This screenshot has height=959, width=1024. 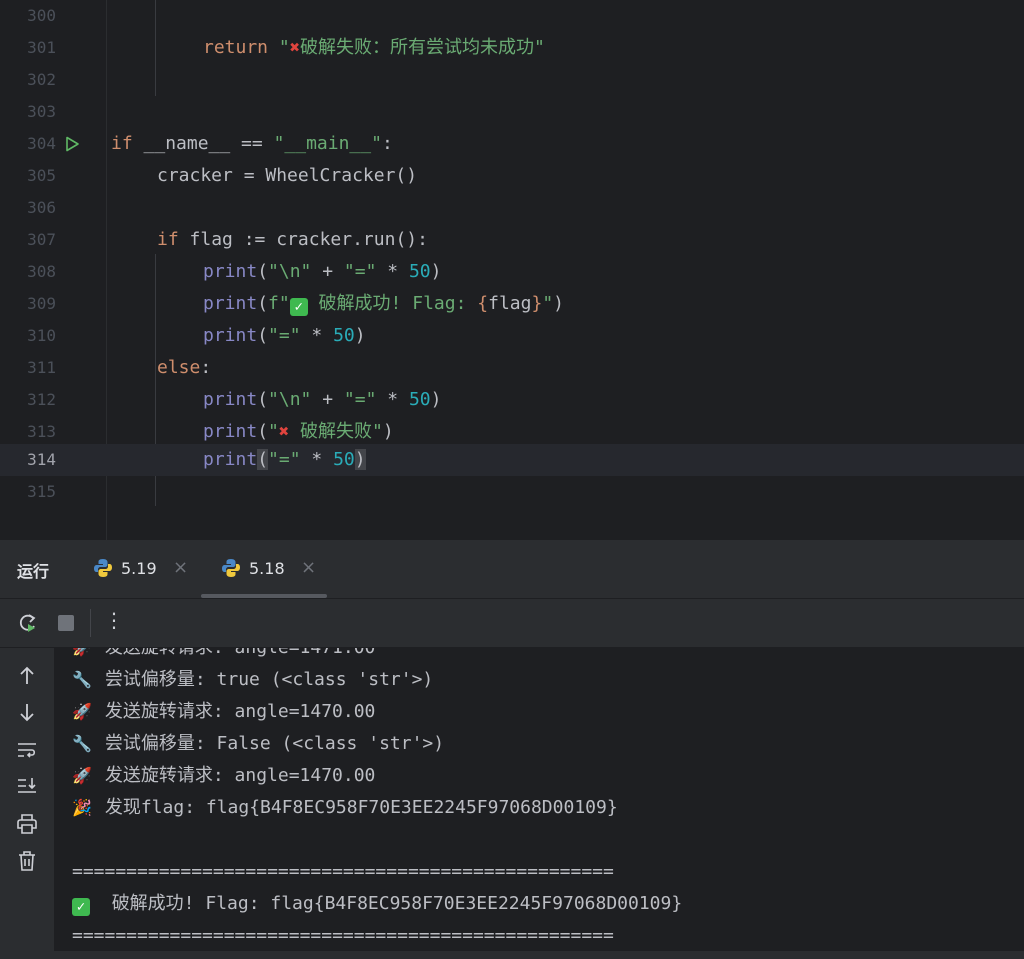 What do you see at coordinates (512, 623) in the screenshot?
I see `run-toolbar: ⋮` at bounding box center [512, 623].